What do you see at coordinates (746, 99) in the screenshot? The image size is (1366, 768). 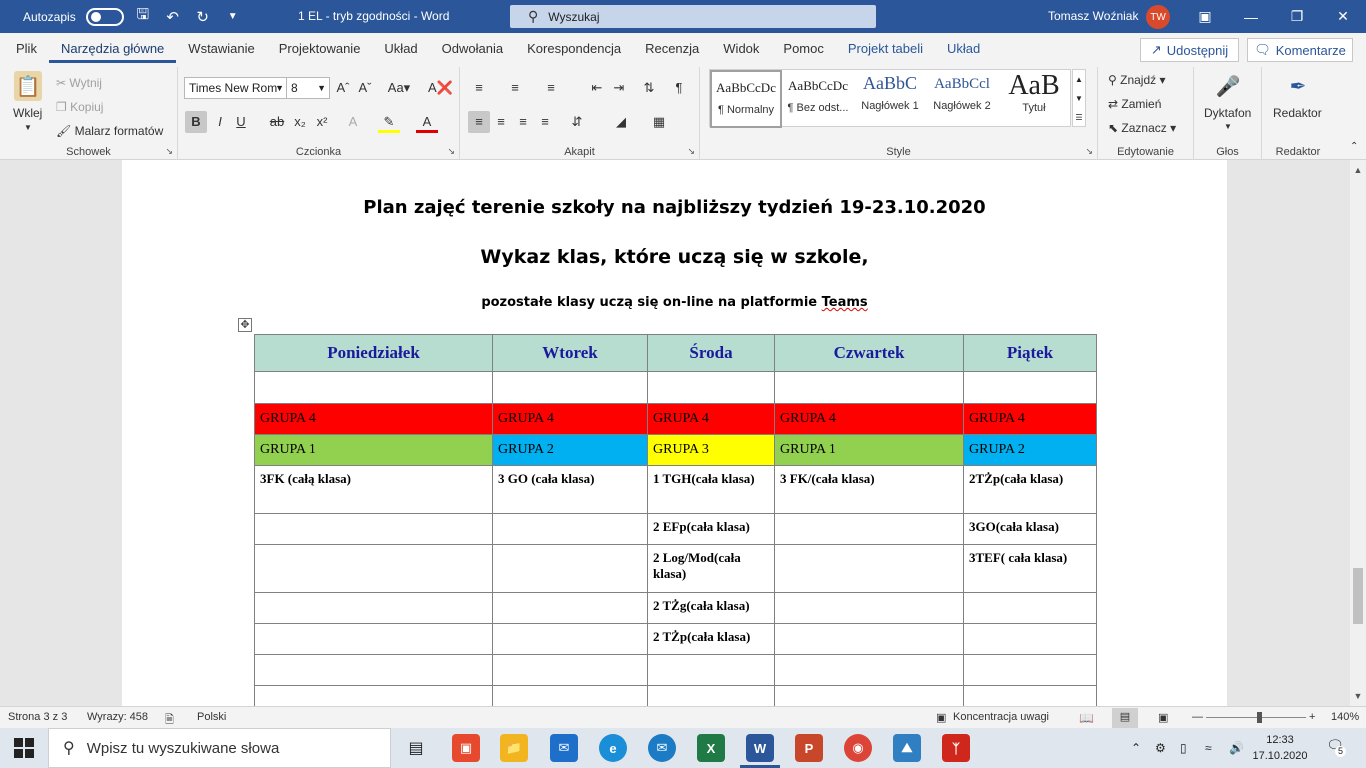 I see `style-normal: AaBbCcDc ¶ Normalny` at bounding box center [746, 99].